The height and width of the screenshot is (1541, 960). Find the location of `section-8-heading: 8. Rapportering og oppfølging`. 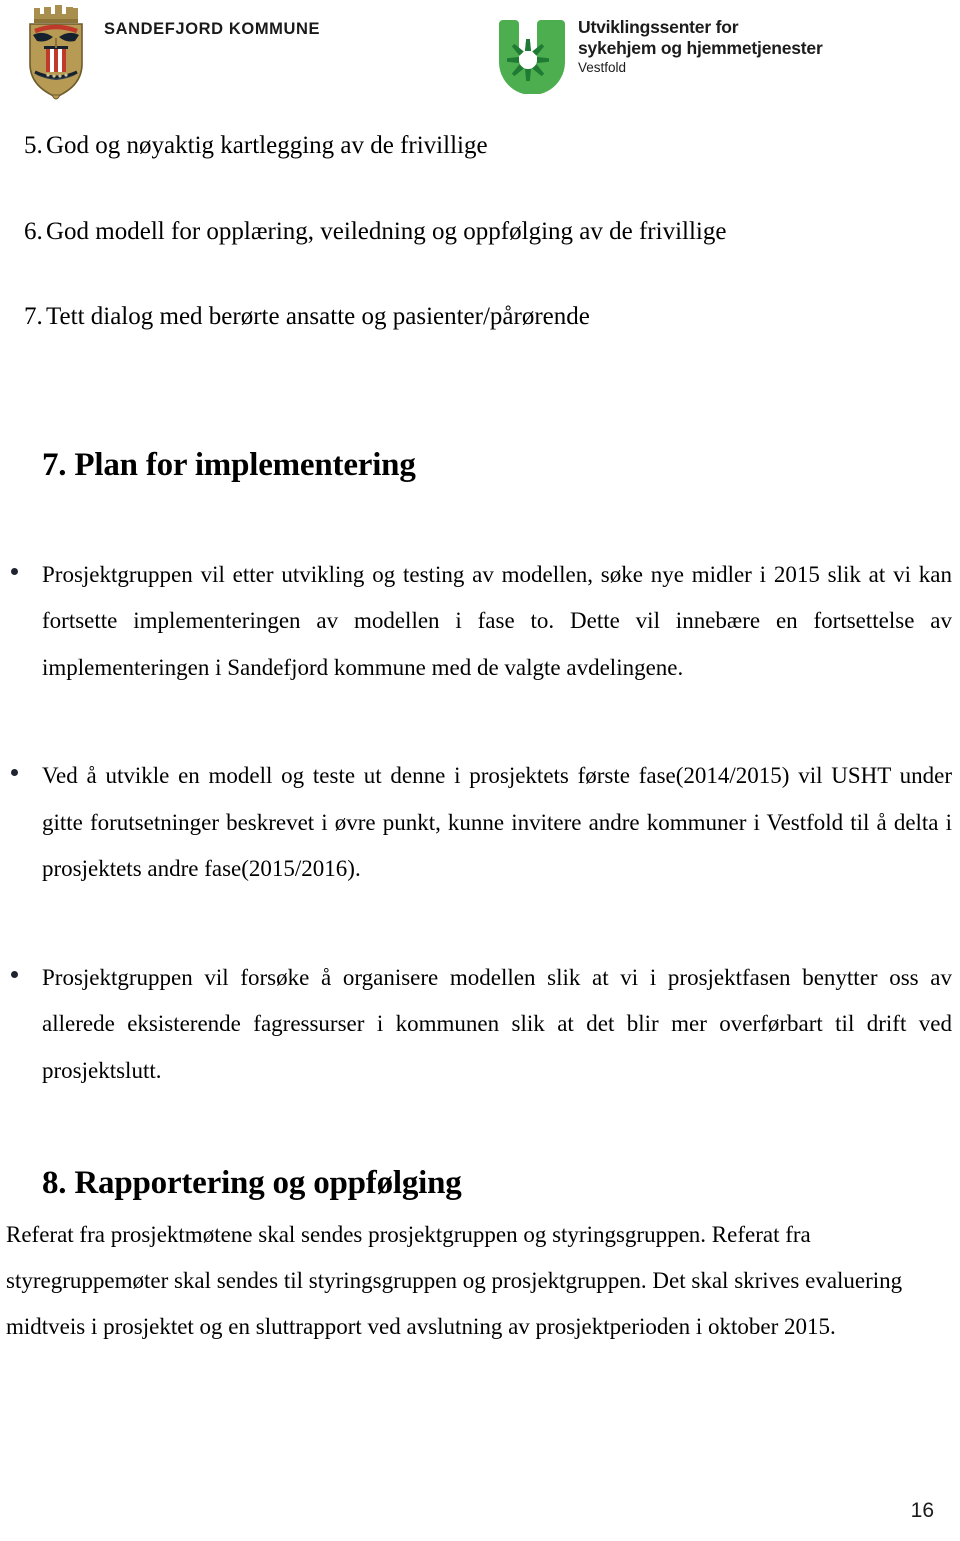

section-8-heading: 8. Rapportering og oppfølging is located at coordinates (252, 1183).